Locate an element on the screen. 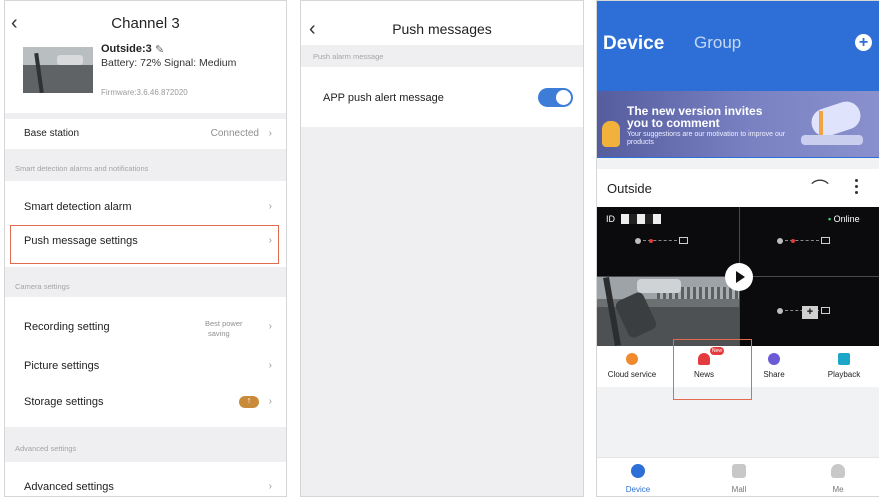 The width and height of the screenshot is (879, 497). add-device-icon: + is located at coordinates (863, 42).